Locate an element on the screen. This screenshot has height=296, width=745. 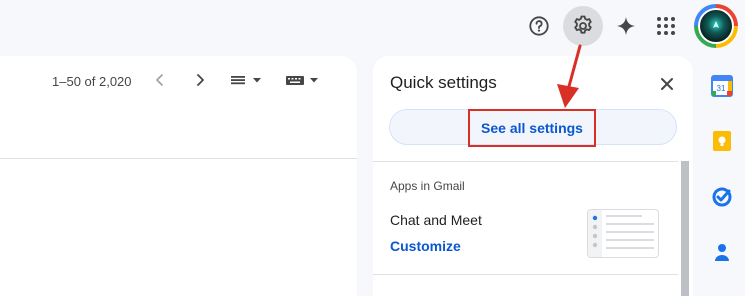
chevron-left-icon is located at coordinates (159, 80).